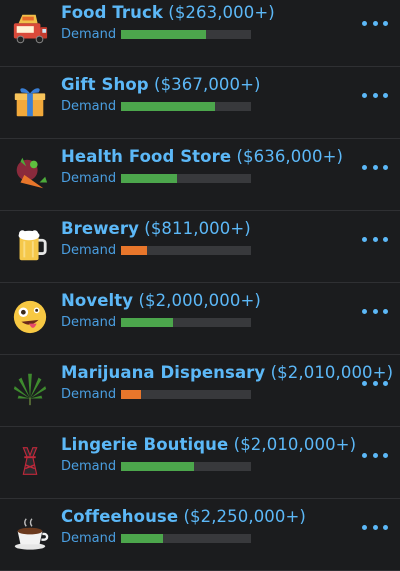 The height and width of the screenshot is (571, 400). Describe the element at coordinates (120, 516) in the screenshot. I see `business-name: Coffeehouse` at that location.